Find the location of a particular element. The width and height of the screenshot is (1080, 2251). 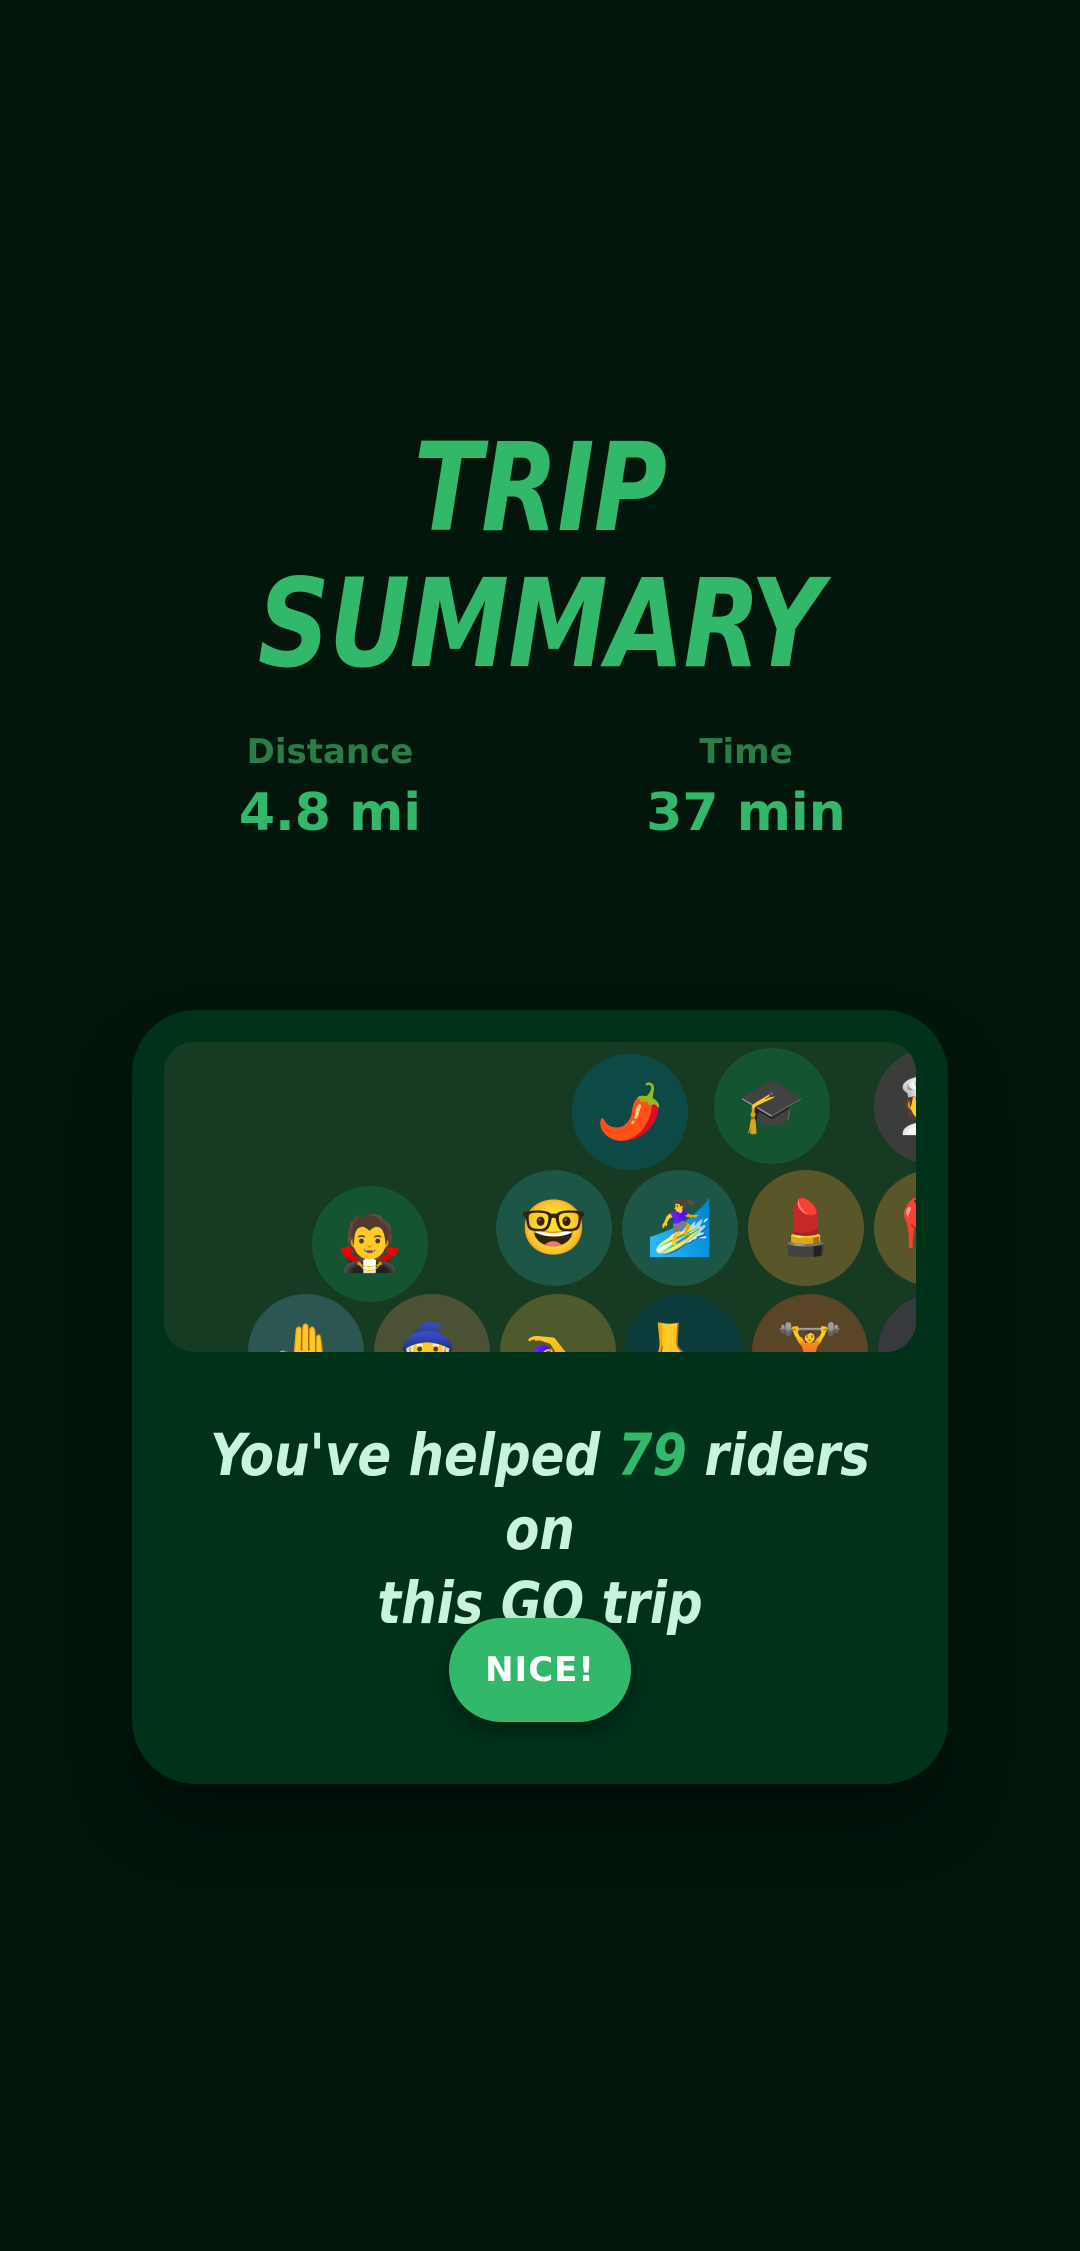

rider-avatars-panel: 🌶️ 🎓 🧑‍🍳 🧛 🤓 🏄‍♀️ 💄 👠 🤚 🧙 🏊‍♀️ 🦶 🏋️ 🧍 is located at coordinates (540, 1197).